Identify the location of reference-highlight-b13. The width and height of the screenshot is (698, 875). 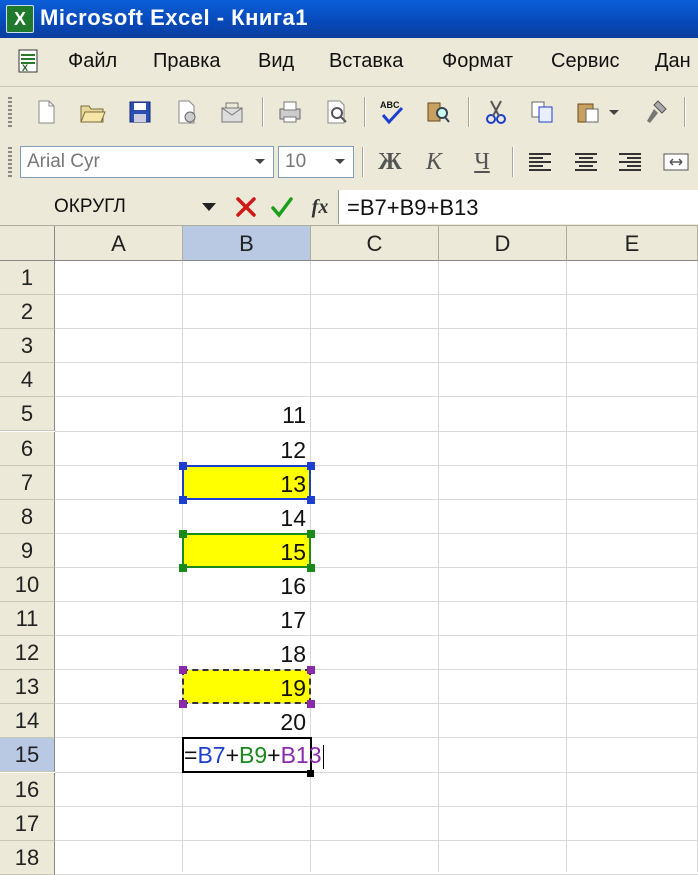
(246, 687).